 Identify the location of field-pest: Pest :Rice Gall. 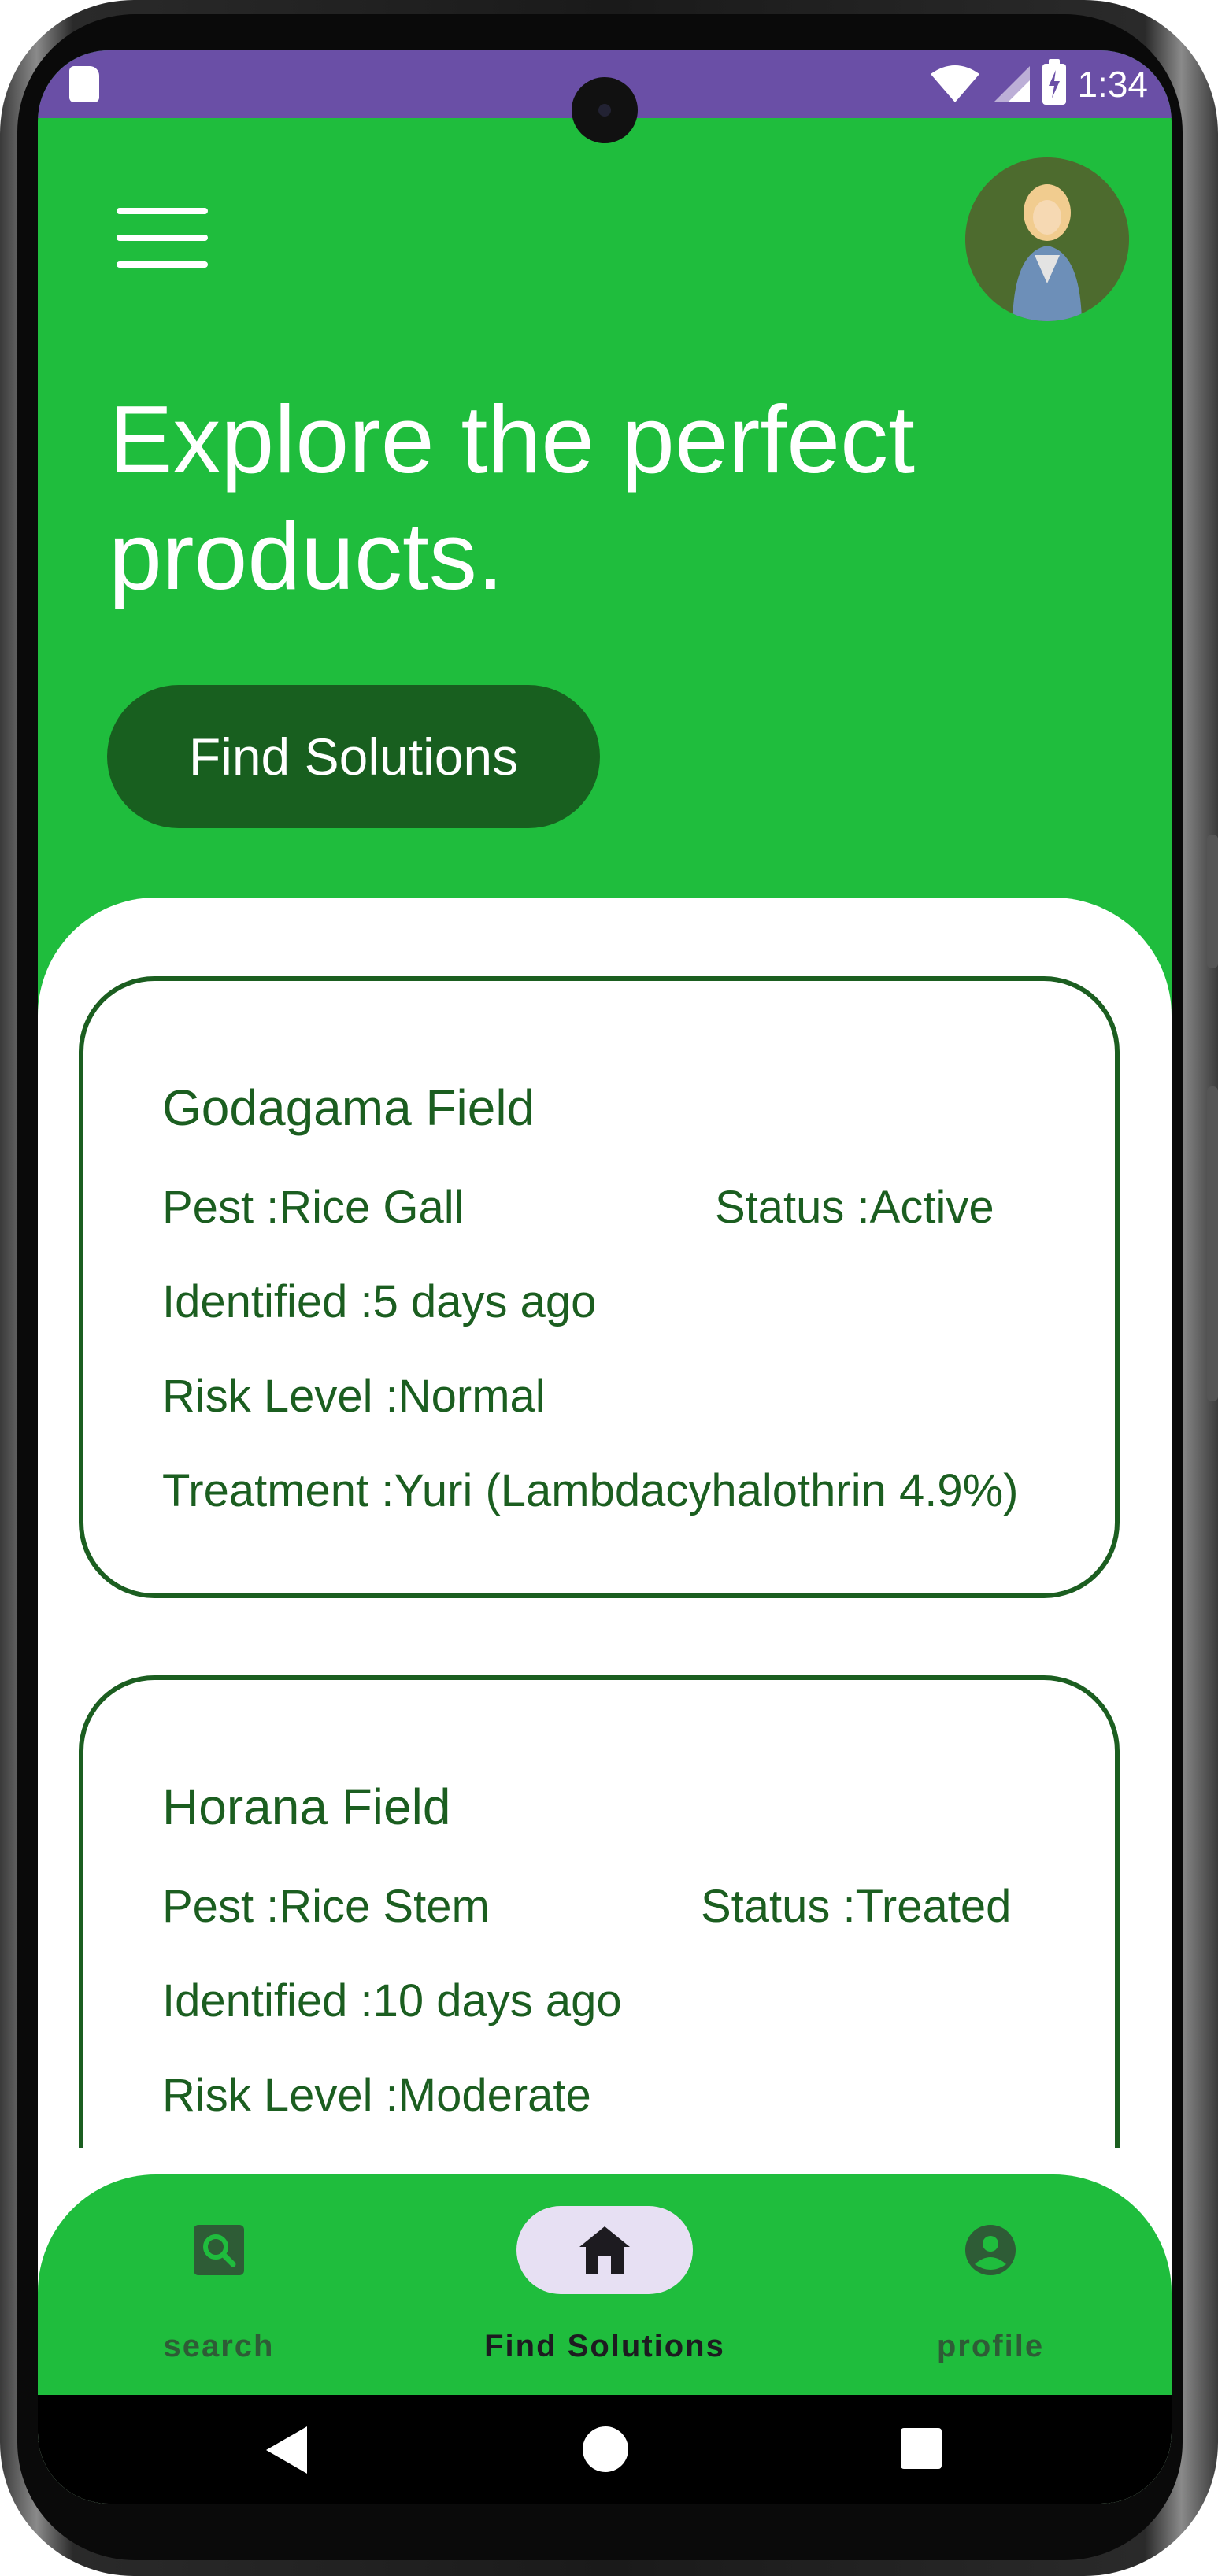
(313, 1207).